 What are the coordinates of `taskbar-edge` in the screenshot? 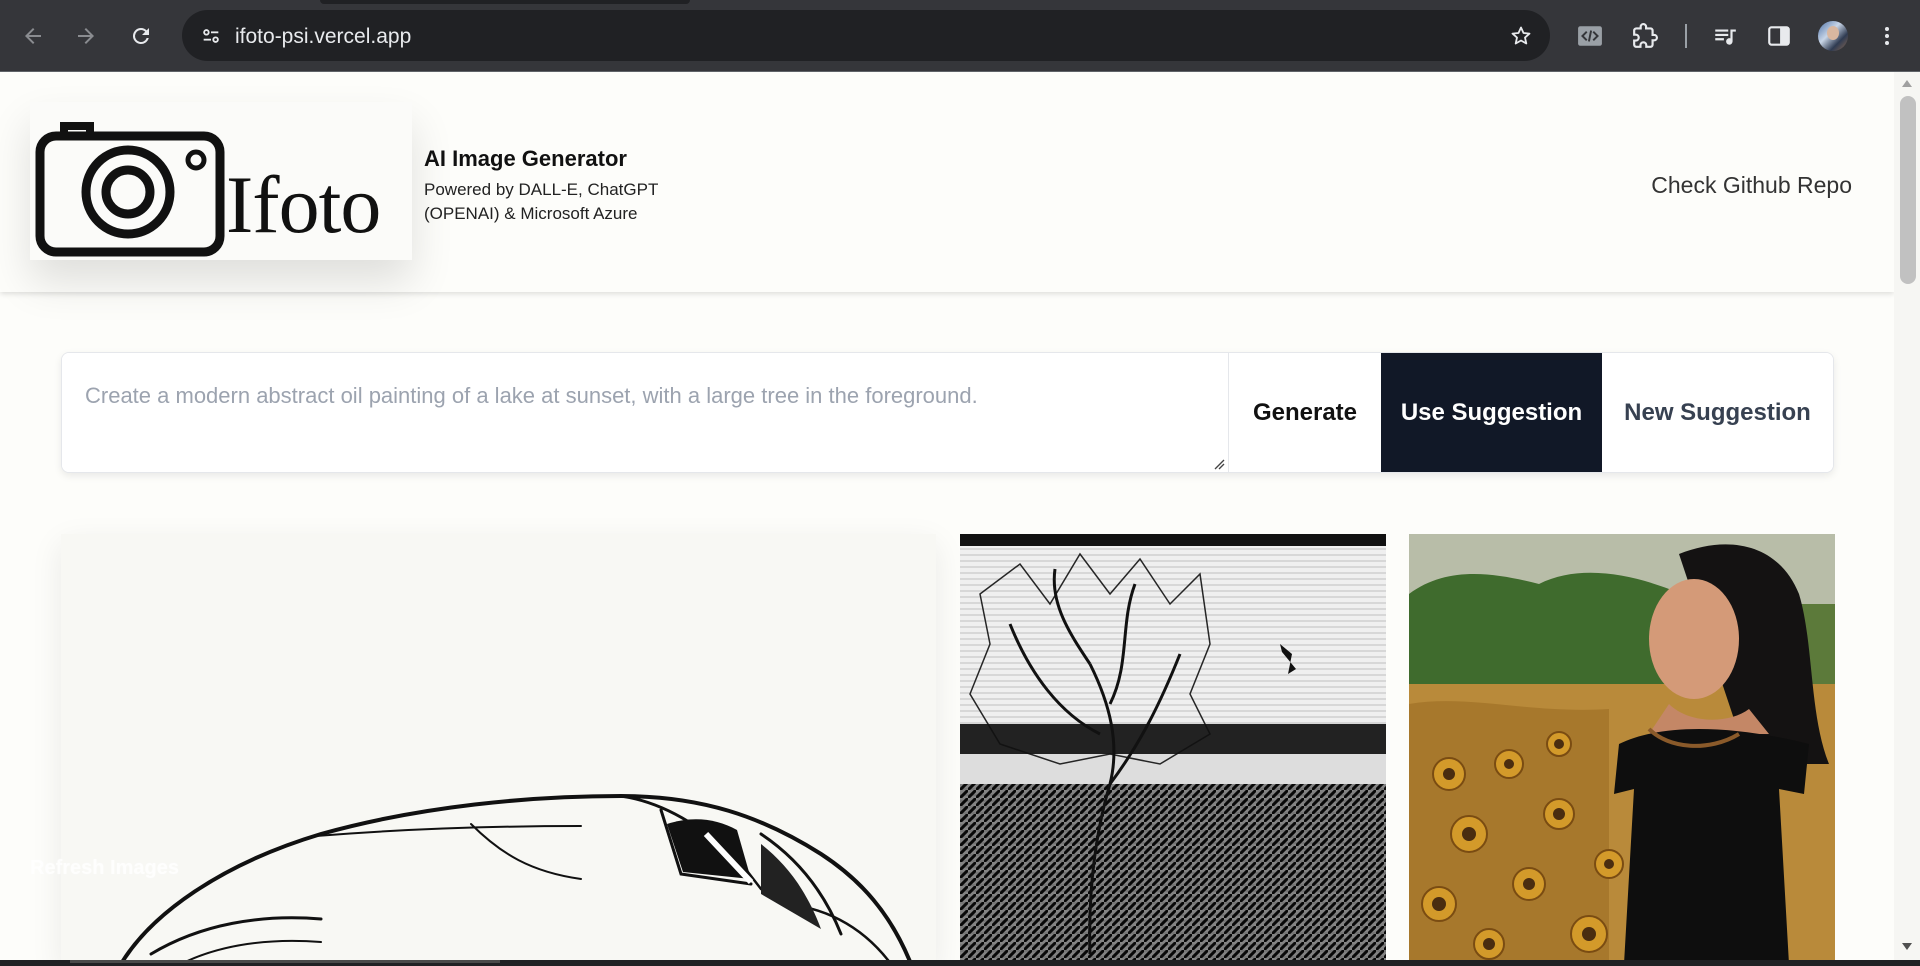 It's located at (960, 963).